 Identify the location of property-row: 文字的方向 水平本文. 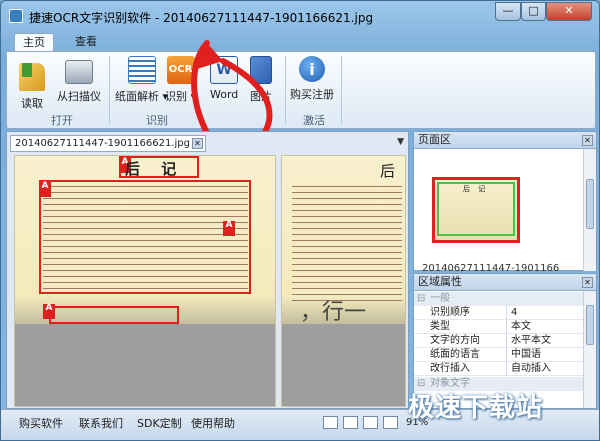
(499, 341).